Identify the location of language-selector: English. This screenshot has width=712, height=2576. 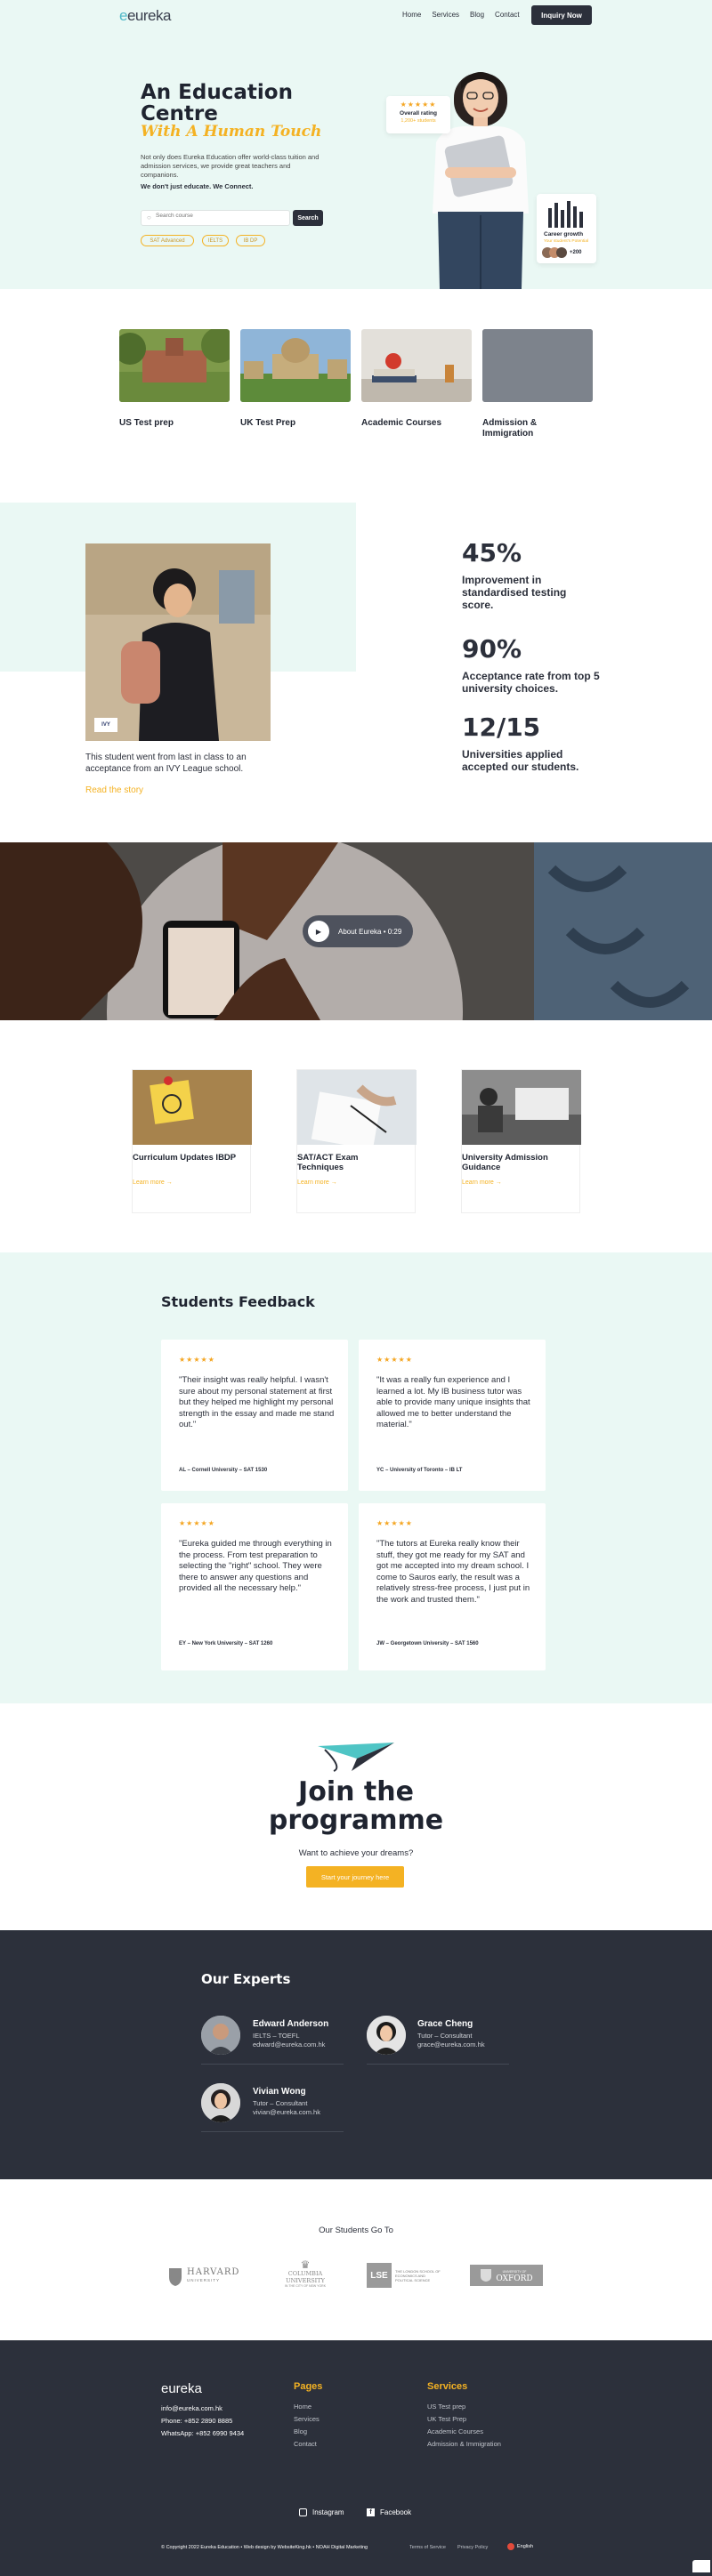
(520, 2546).